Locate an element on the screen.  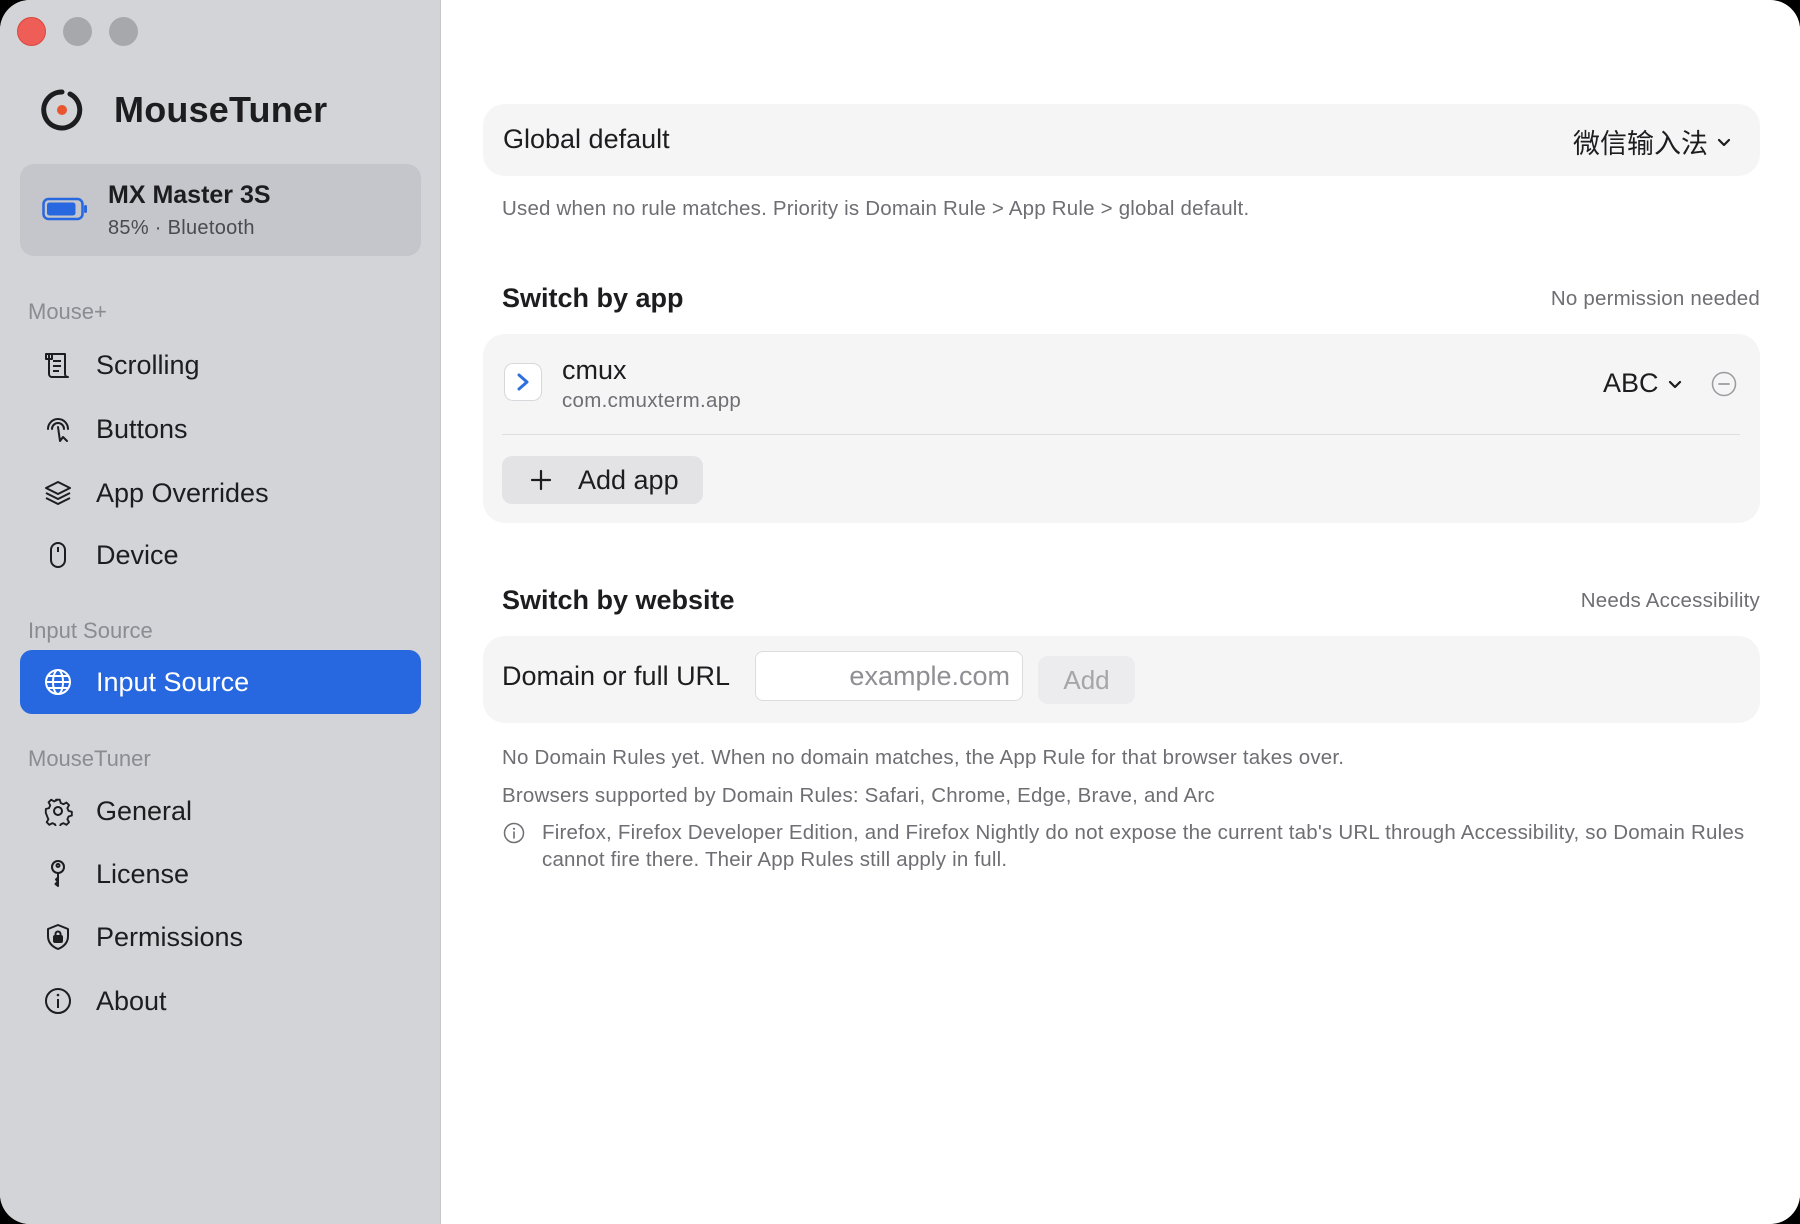
global-default-value: 微信输入法 is located at coordinates (1640, 144).